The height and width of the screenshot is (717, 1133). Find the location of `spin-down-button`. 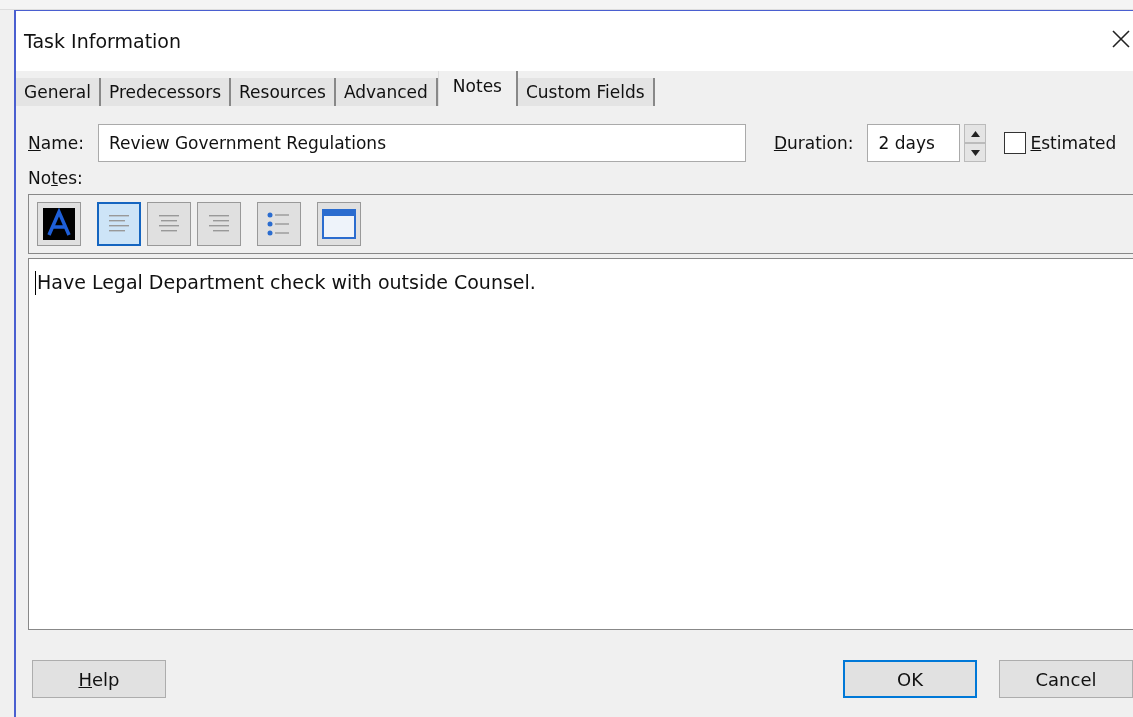

spin-down-button is located at coordinates (975, 152).